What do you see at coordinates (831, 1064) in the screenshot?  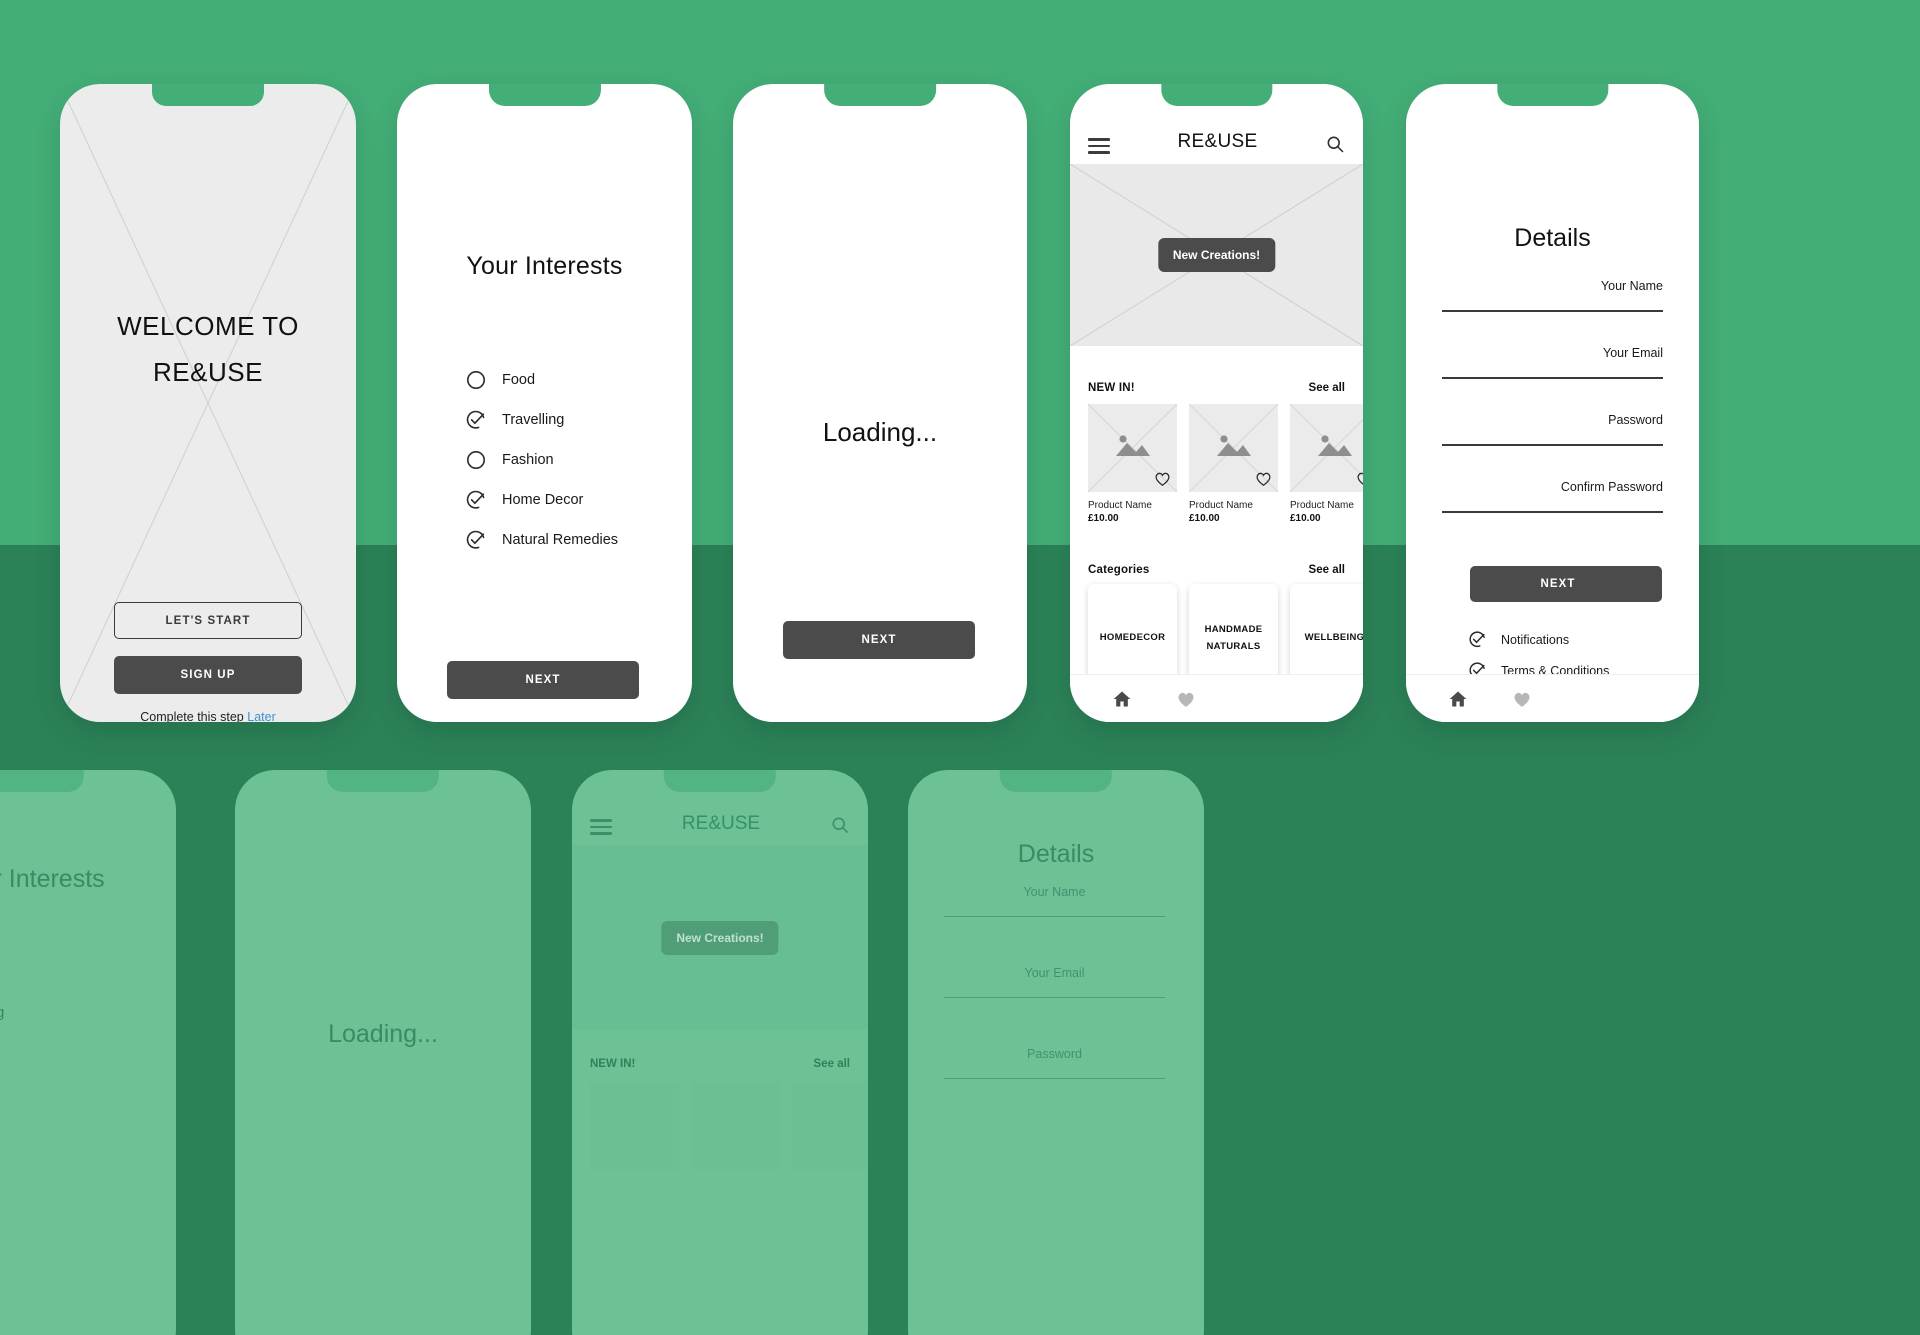 I see `bg-newin-seeall: See all` at bounding box center [831, 1064].